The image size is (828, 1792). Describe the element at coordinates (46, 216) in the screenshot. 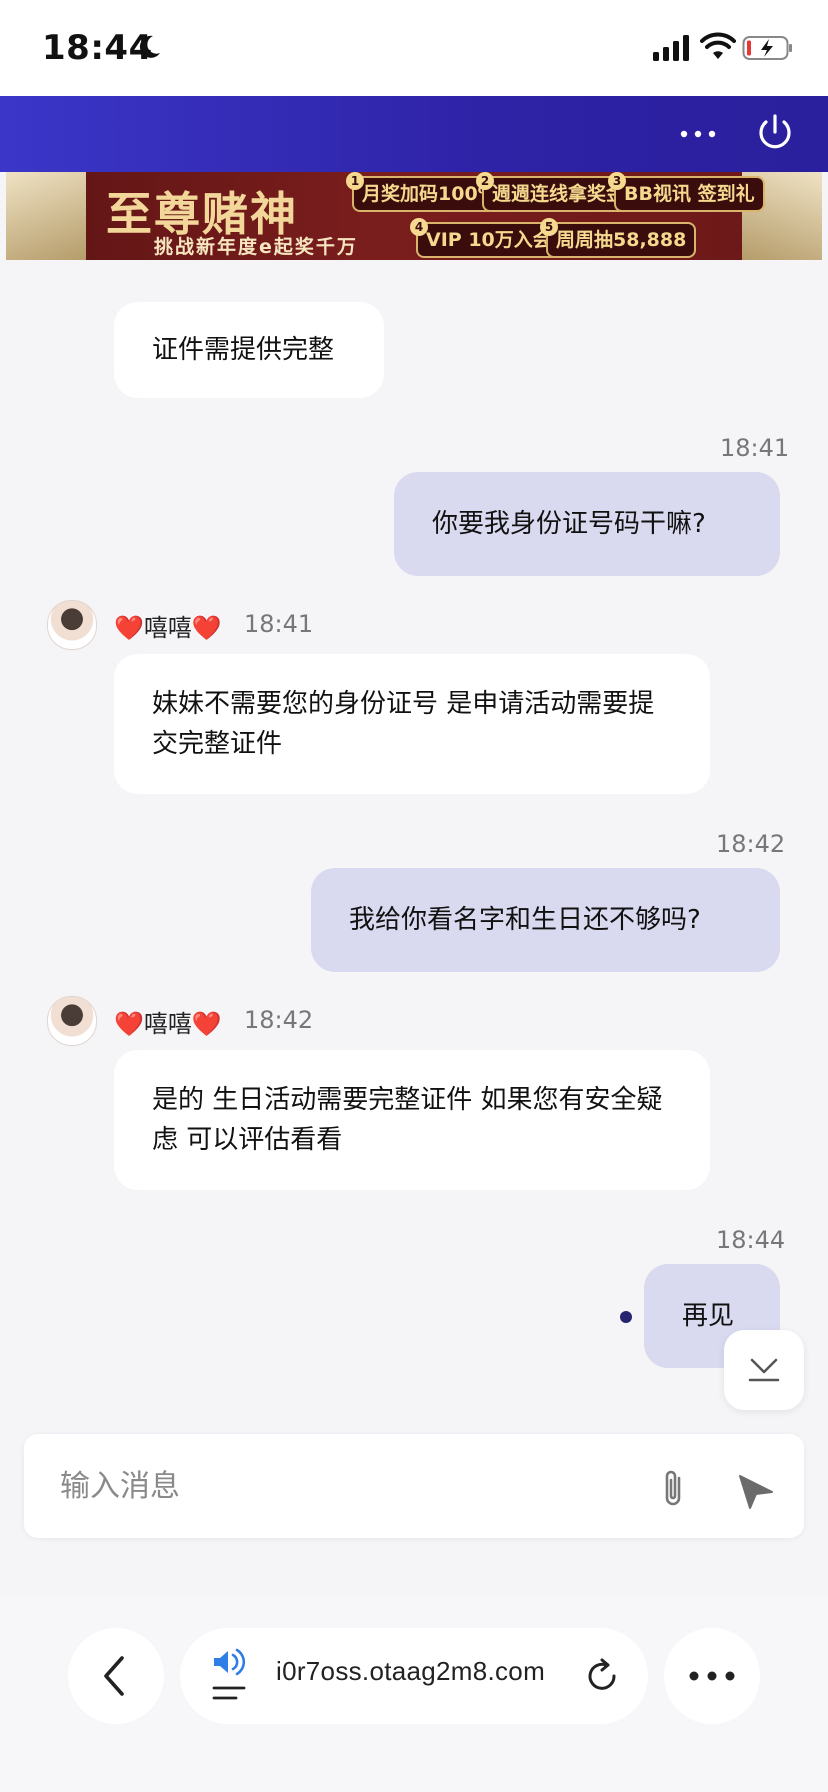

I see `card-art-left` at that location.